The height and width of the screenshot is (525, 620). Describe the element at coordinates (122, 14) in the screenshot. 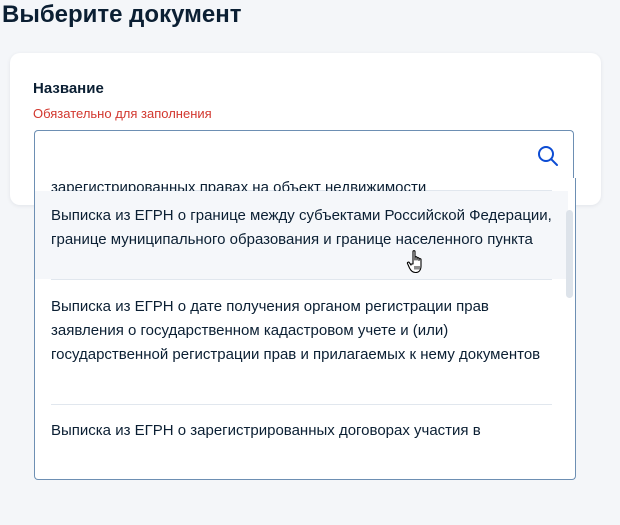

I see `page-title: Выберите документ` at that location.